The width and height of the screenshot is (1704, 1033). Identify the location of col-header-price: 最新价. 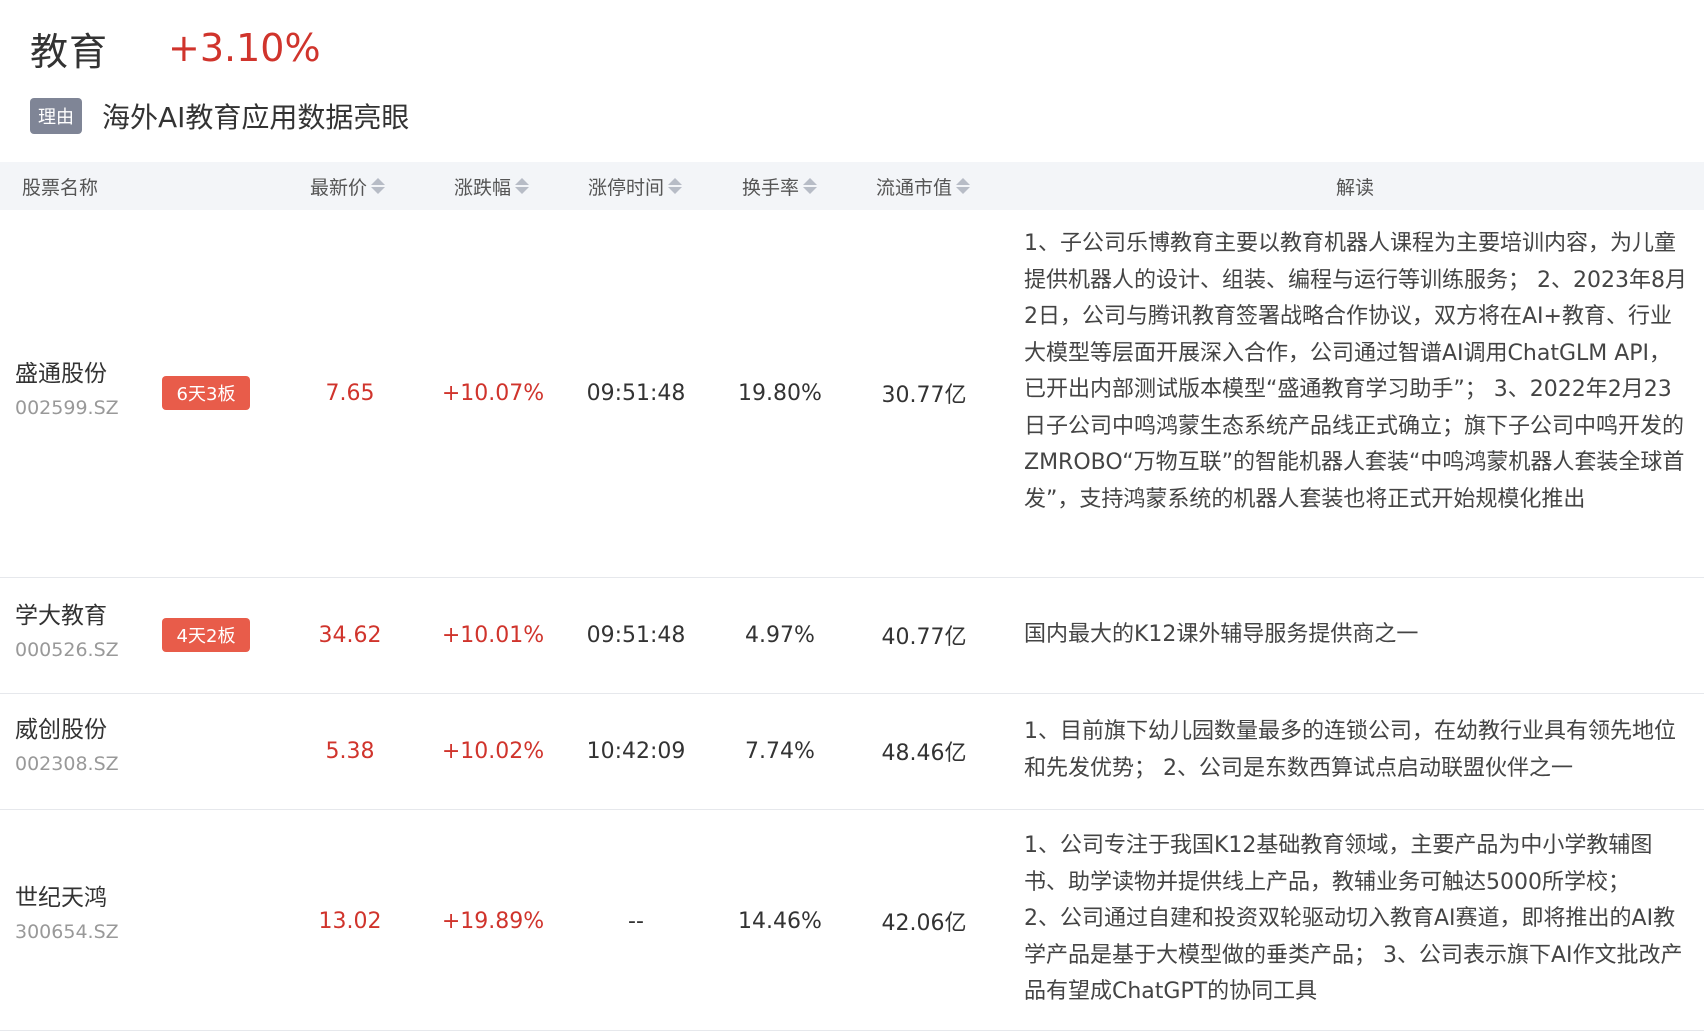
(348, 186).